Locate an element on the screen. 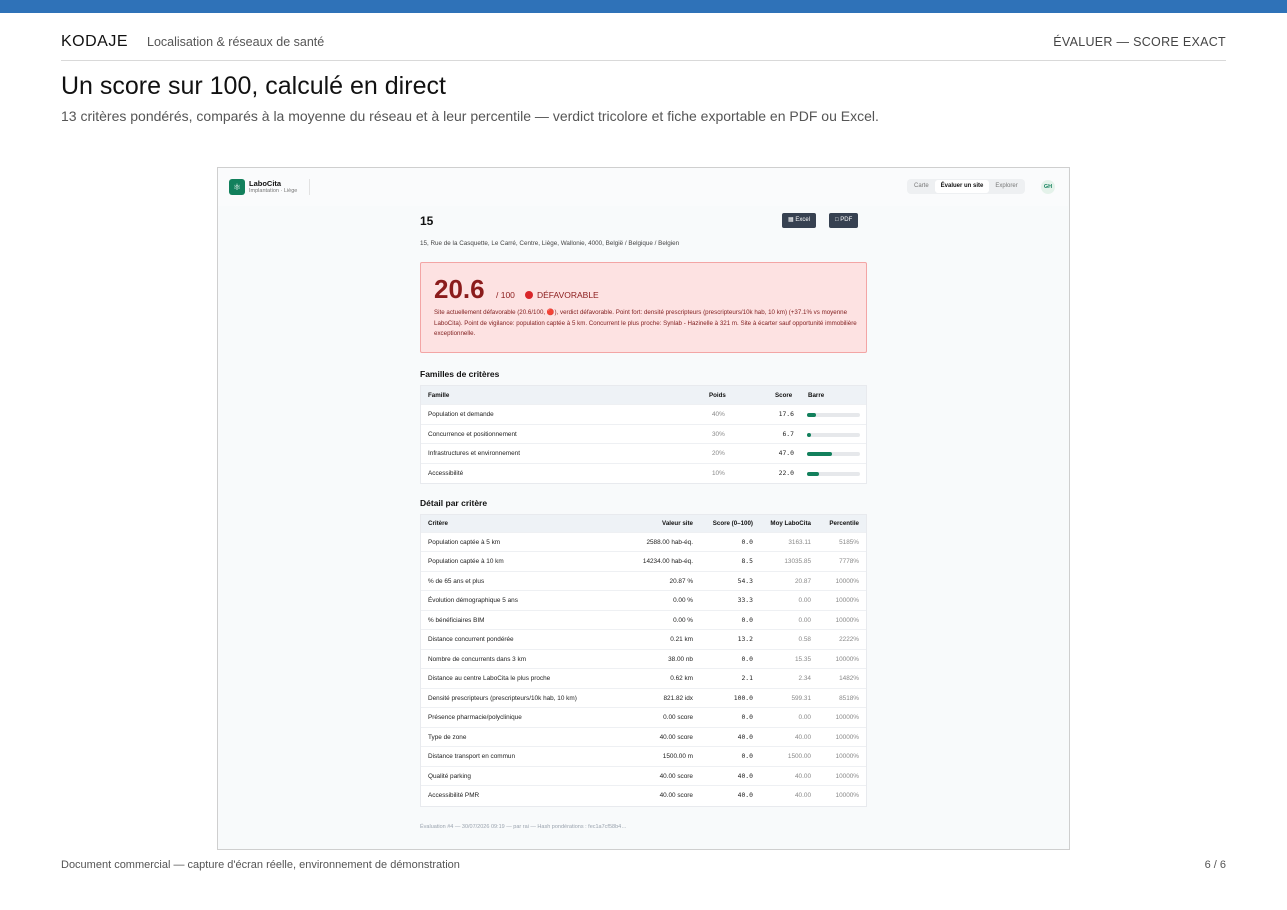  family-name: Concurrence et positionnement is located at coordinates (472, 434).